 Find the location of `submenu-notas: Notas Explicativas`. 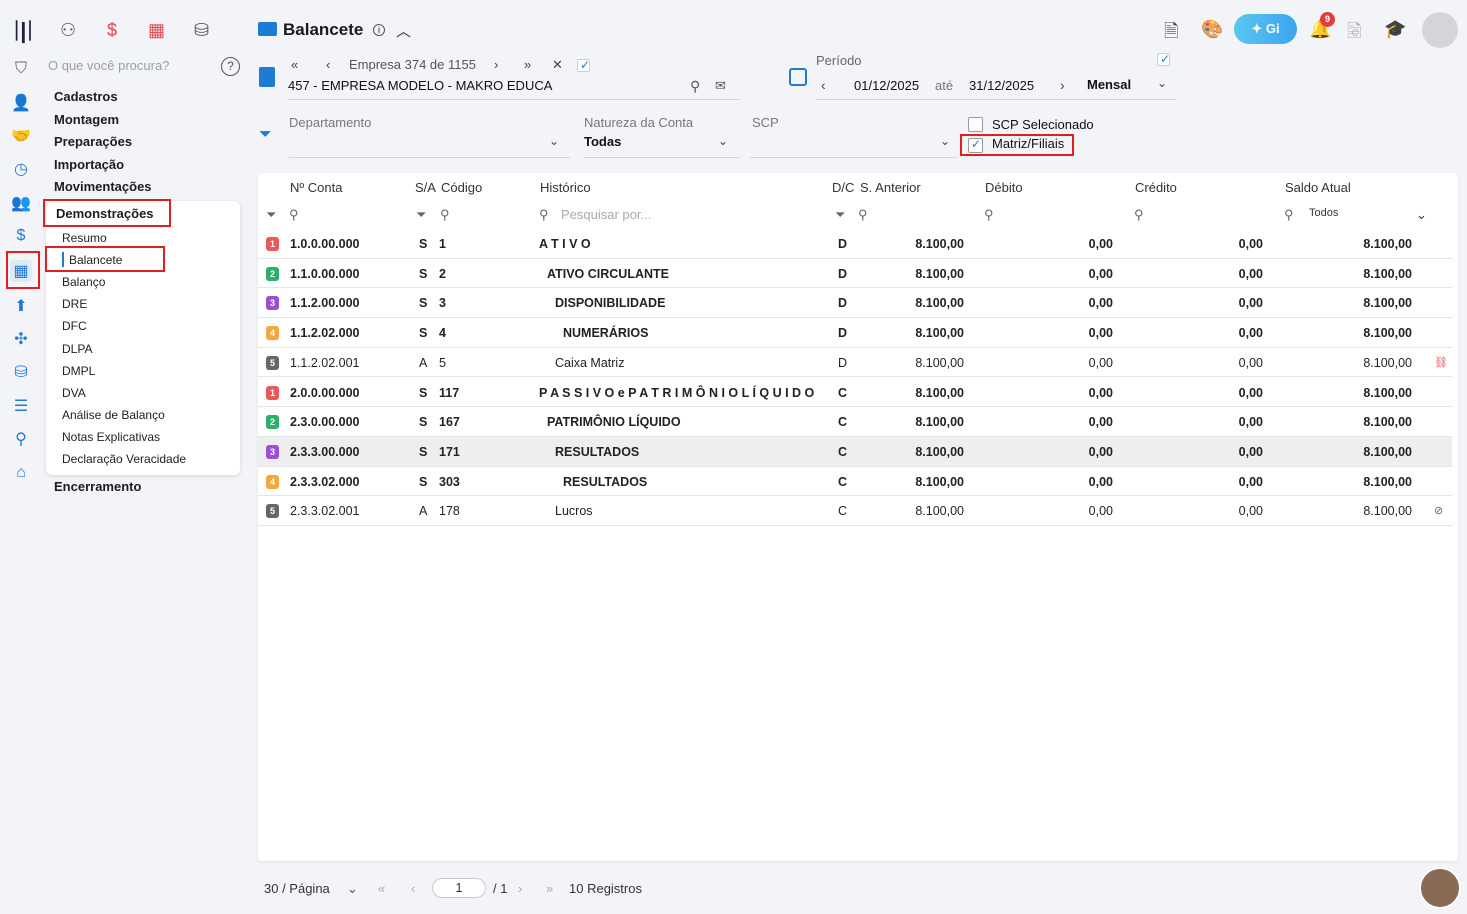

submenu-notas: Notas Explicativas is located at coordinates (111, 437).